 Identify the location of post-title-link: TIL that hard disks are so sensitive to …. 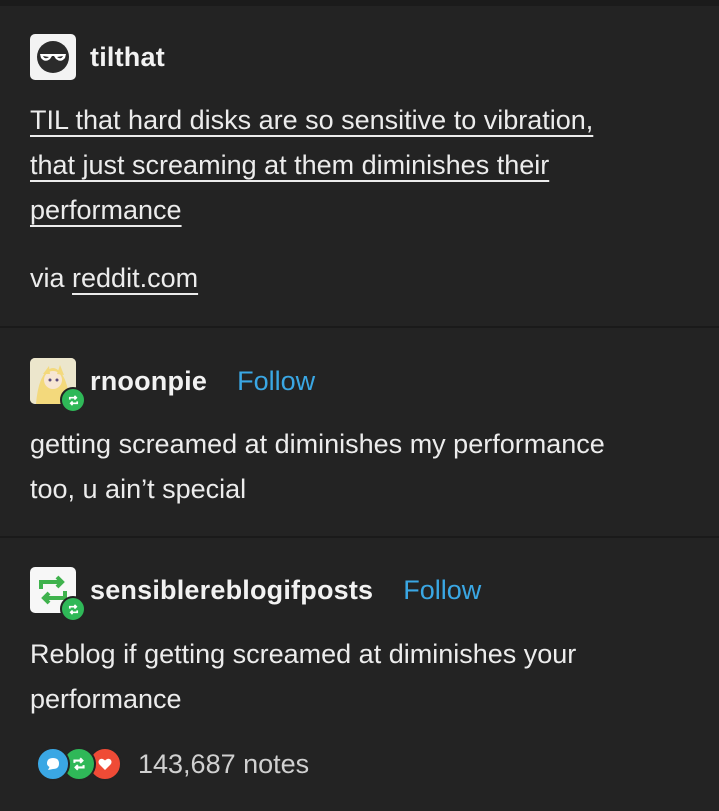
(311, 120).